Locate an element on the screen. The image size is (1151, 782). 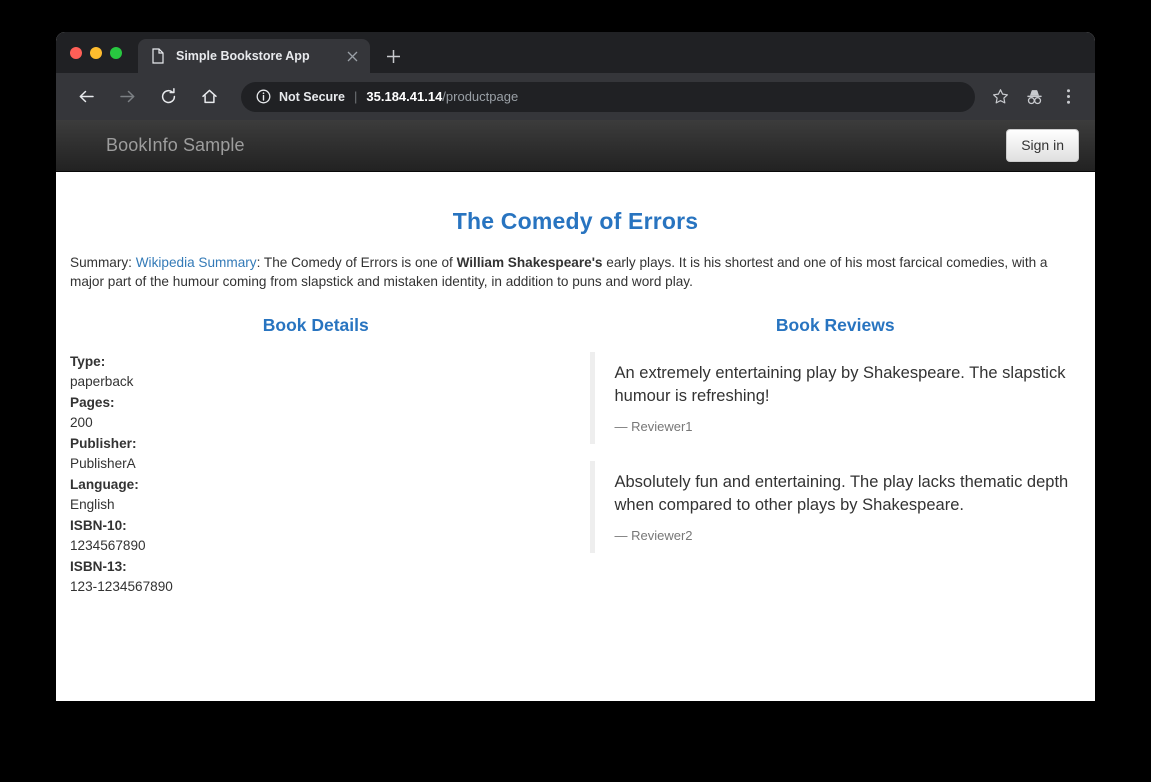
detail-label: ISBN-10: is located at coordinates (98, 525).